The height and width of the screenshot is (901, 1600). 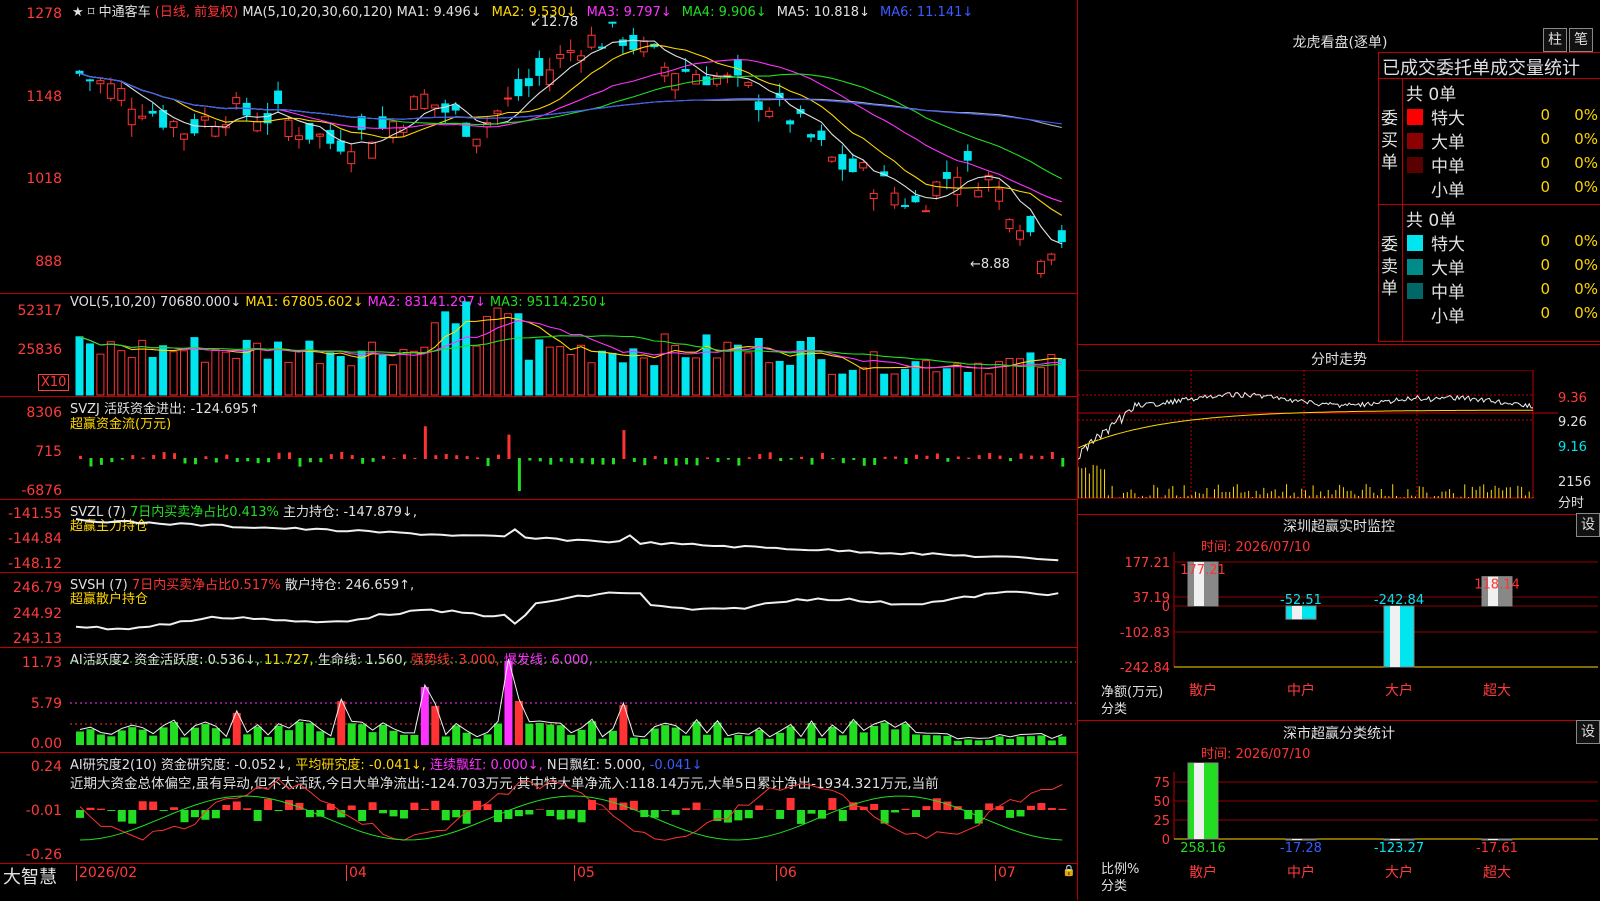 What do you see at coordinates (1301, 872) in the screenshot?
I see `category-label: 中户` at bounding box center [1301, 872].